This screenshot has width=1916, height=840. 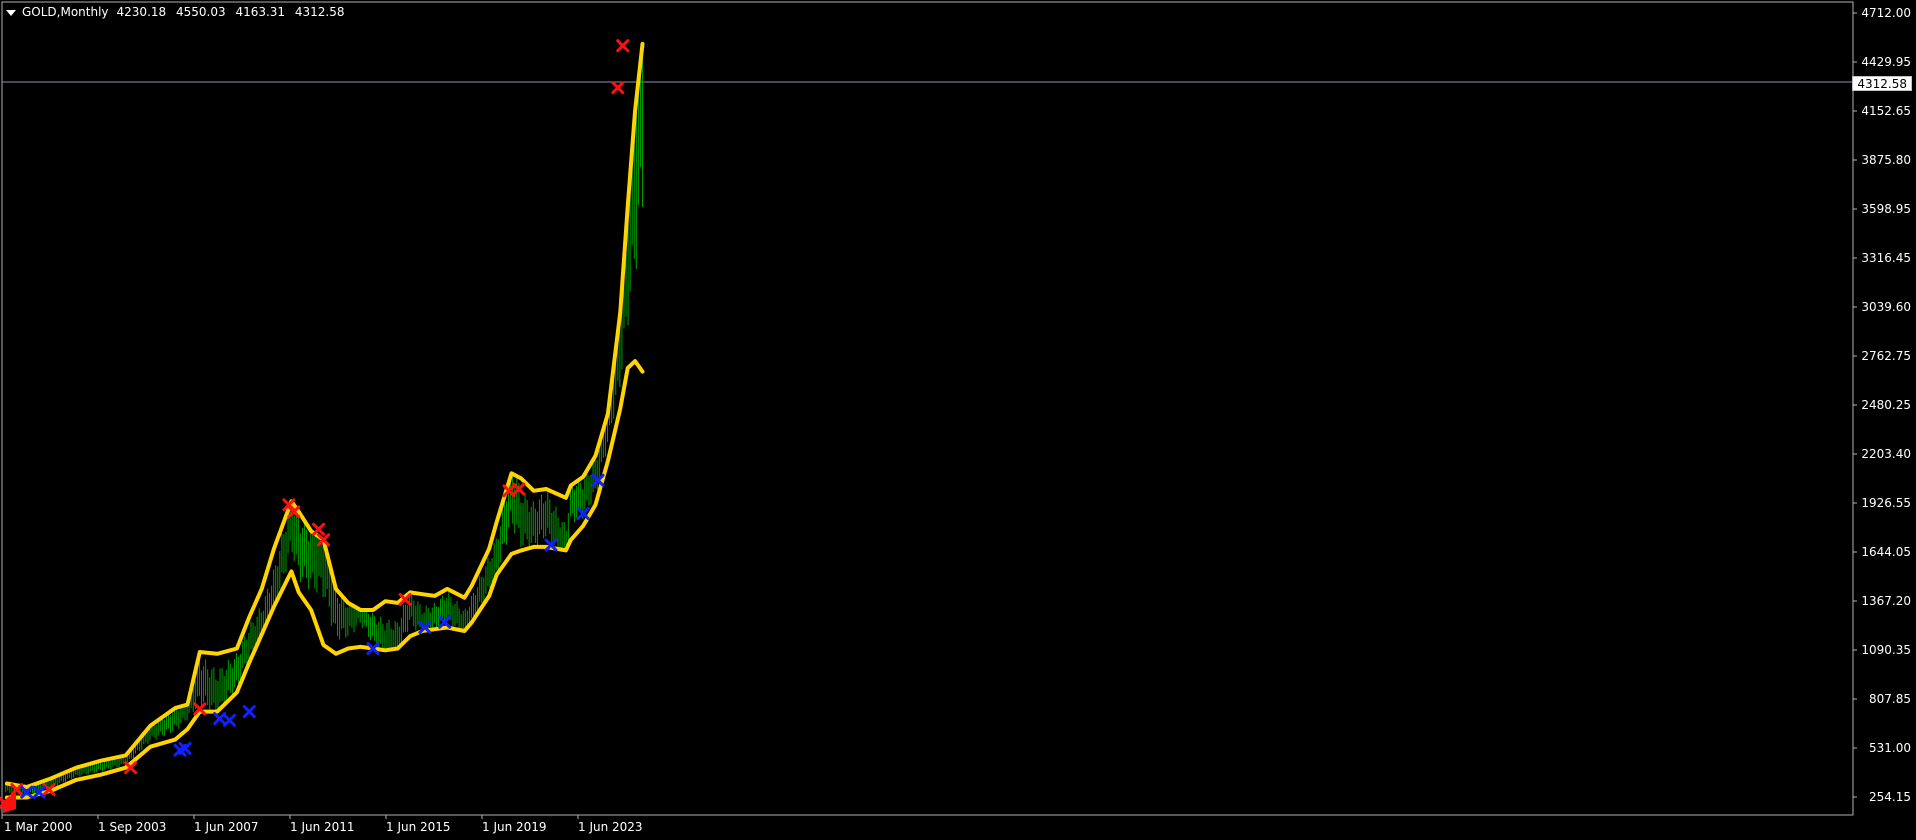 What do you see at coordinates (65, 12) in the screenshot?
I see `symbol-timeframe-label: GOLD,Monthly` at bounding box center [65, 12].